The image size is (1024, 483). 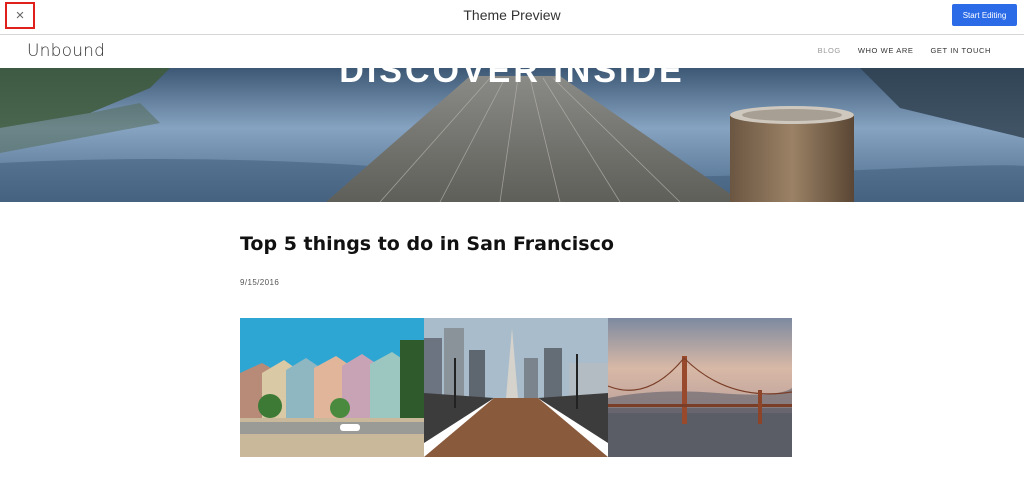 What do you see at coordinates (512, 15) in the screenshot?
I see `preview-title: Theme Preview` at bounding box center [512, 15].